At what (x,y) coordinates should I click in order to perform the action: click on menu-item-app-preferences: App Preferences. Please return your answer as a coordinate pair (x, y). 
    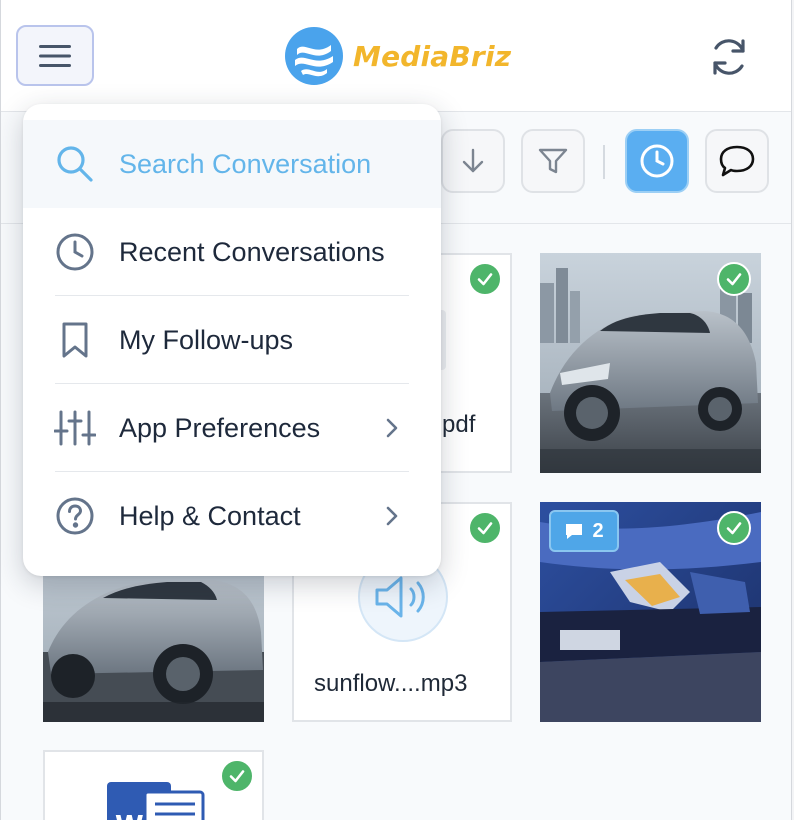
    Looking at the image, I should click on (232, 428).